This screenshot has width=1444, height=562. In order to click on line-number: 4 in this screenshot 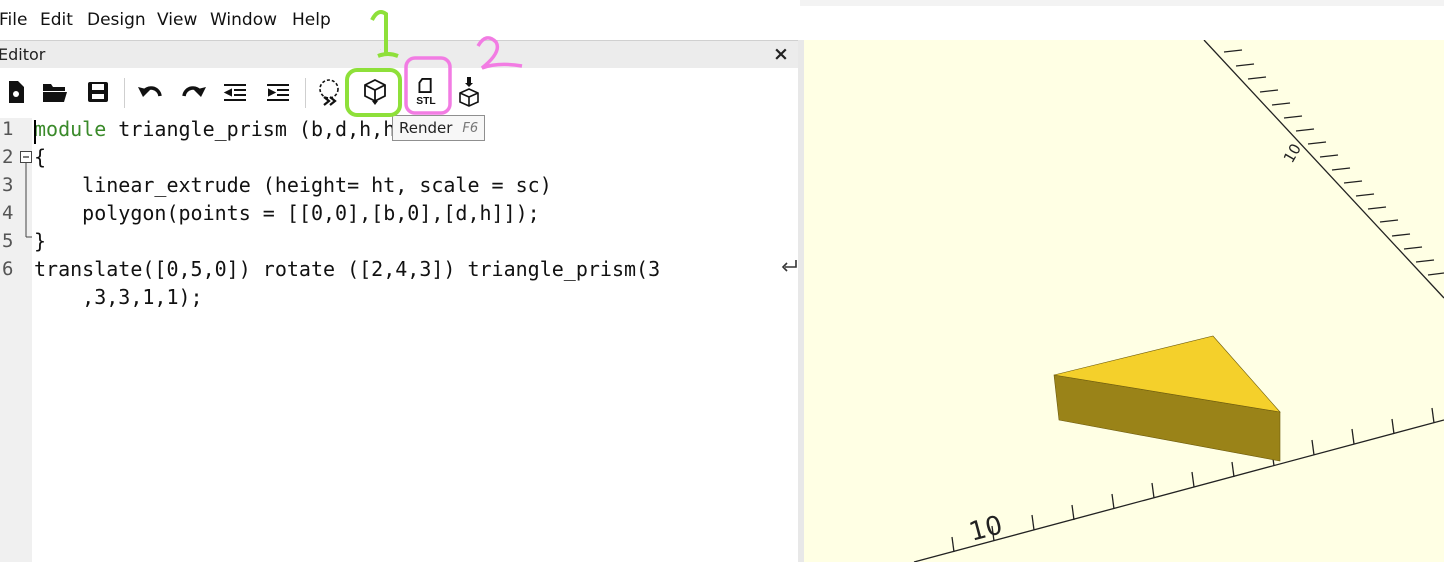, I will do `click(8, 213)`.